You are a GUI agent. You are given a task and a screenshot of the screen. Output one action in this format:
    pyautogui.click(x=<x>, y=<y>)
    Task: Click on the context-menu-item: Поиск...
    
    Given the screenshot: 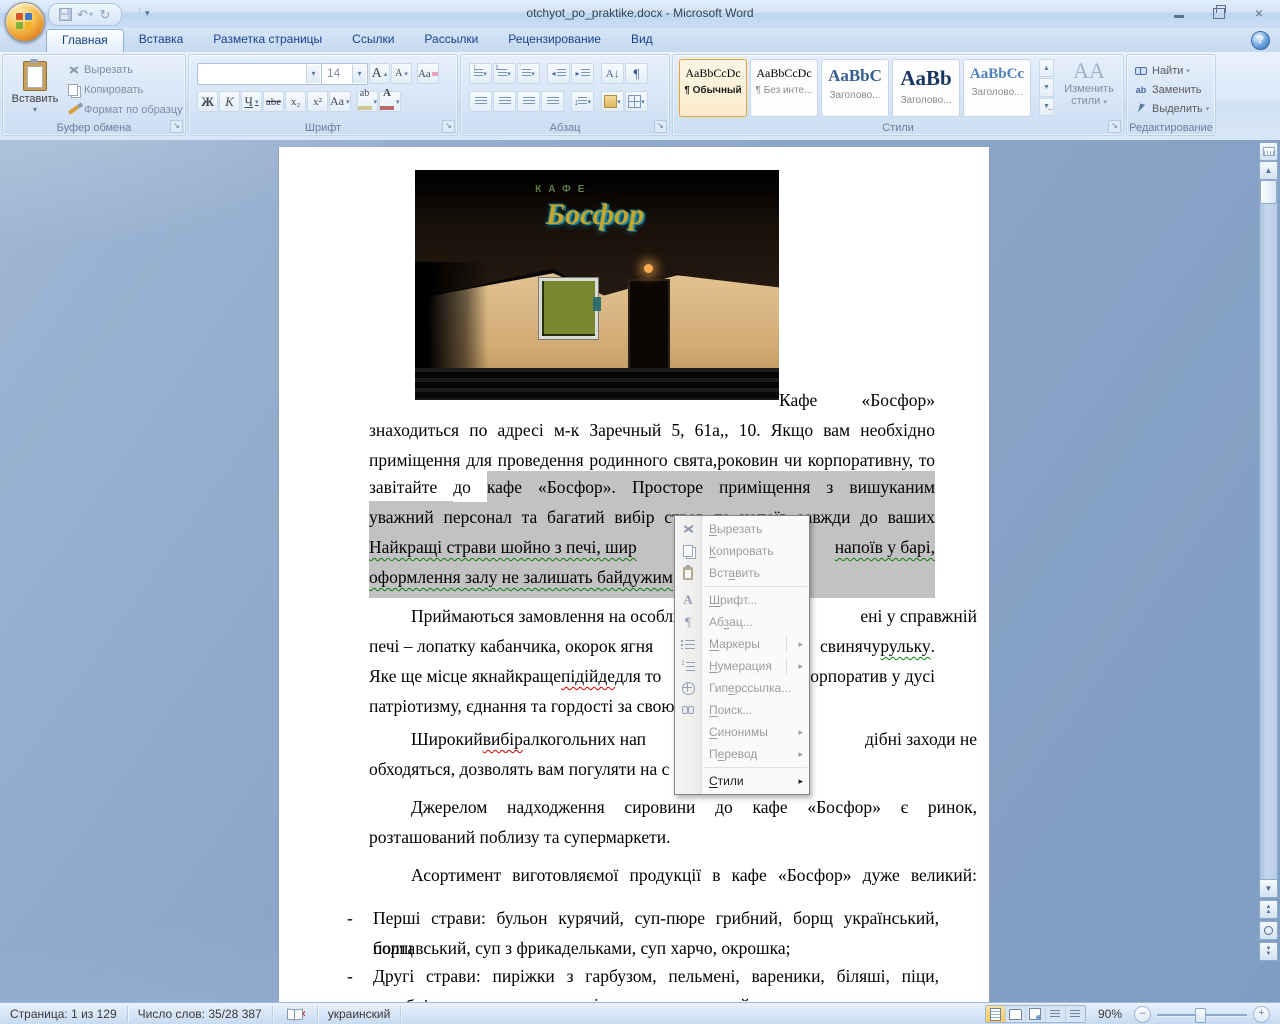 What is the action you would take?
    pyautogui.click(x=742, y=710)
    